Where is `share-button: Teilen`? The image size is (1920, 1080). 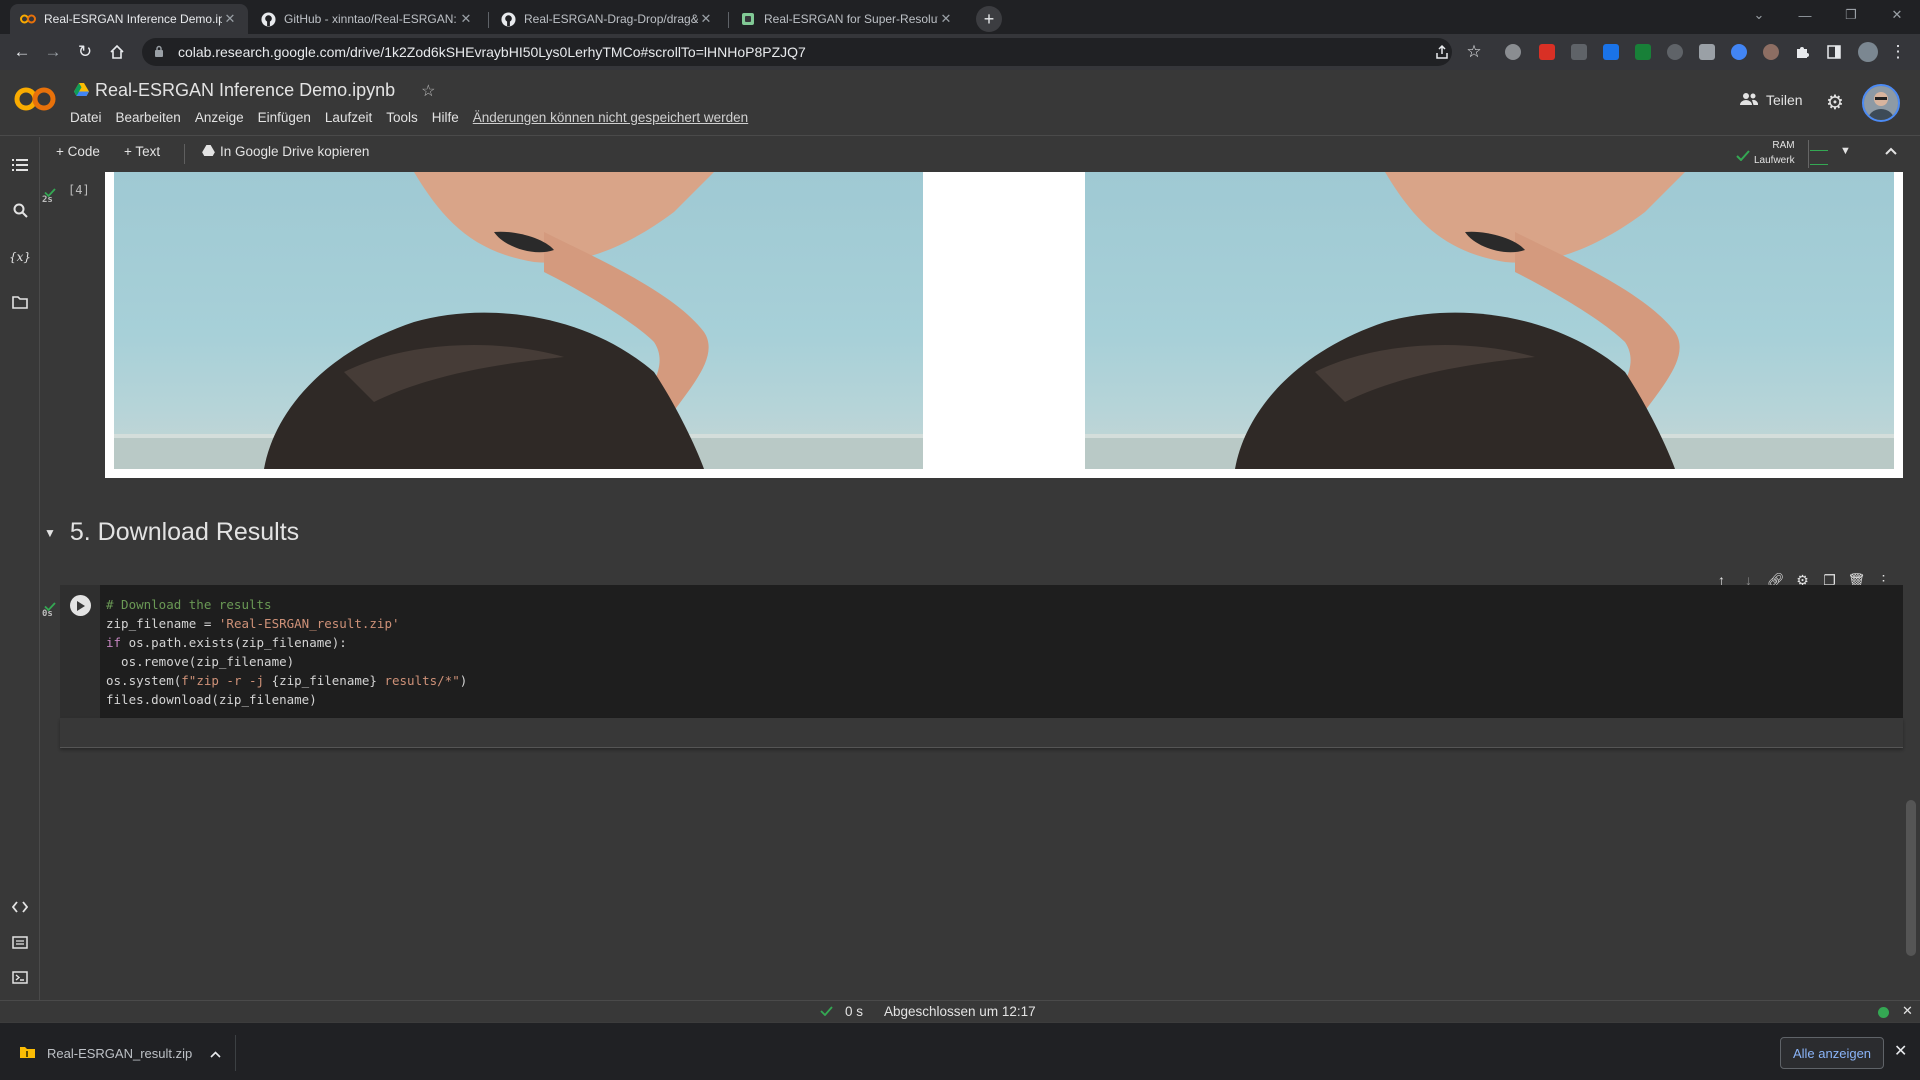
share-button: Teilen is located at coordinates (1771, 100).